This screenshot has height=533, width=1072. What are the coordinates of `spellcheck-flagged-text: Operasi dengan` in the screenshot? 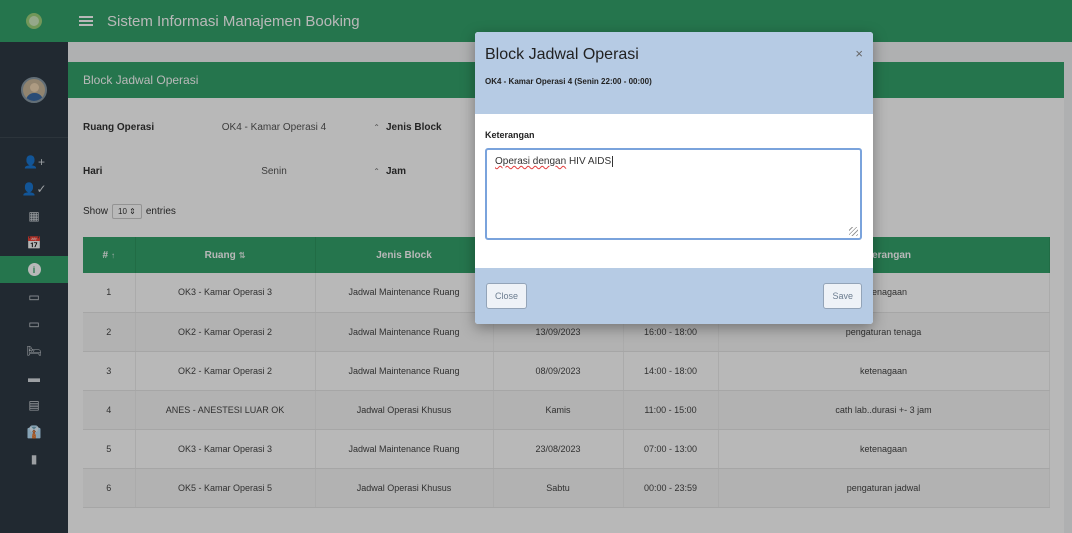 It's located at (531, 161).